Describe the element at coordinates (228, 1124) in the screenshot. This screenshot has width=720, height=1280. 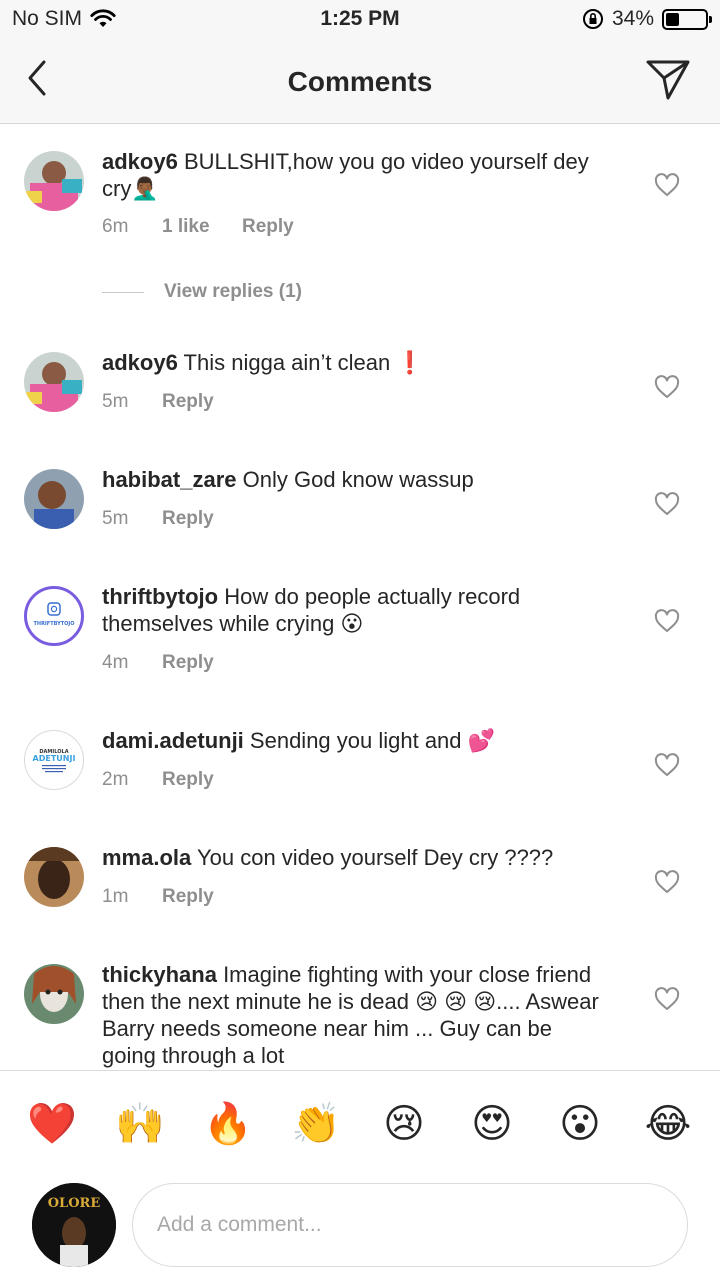
I see `emoji-fire: 🔥` at that location.